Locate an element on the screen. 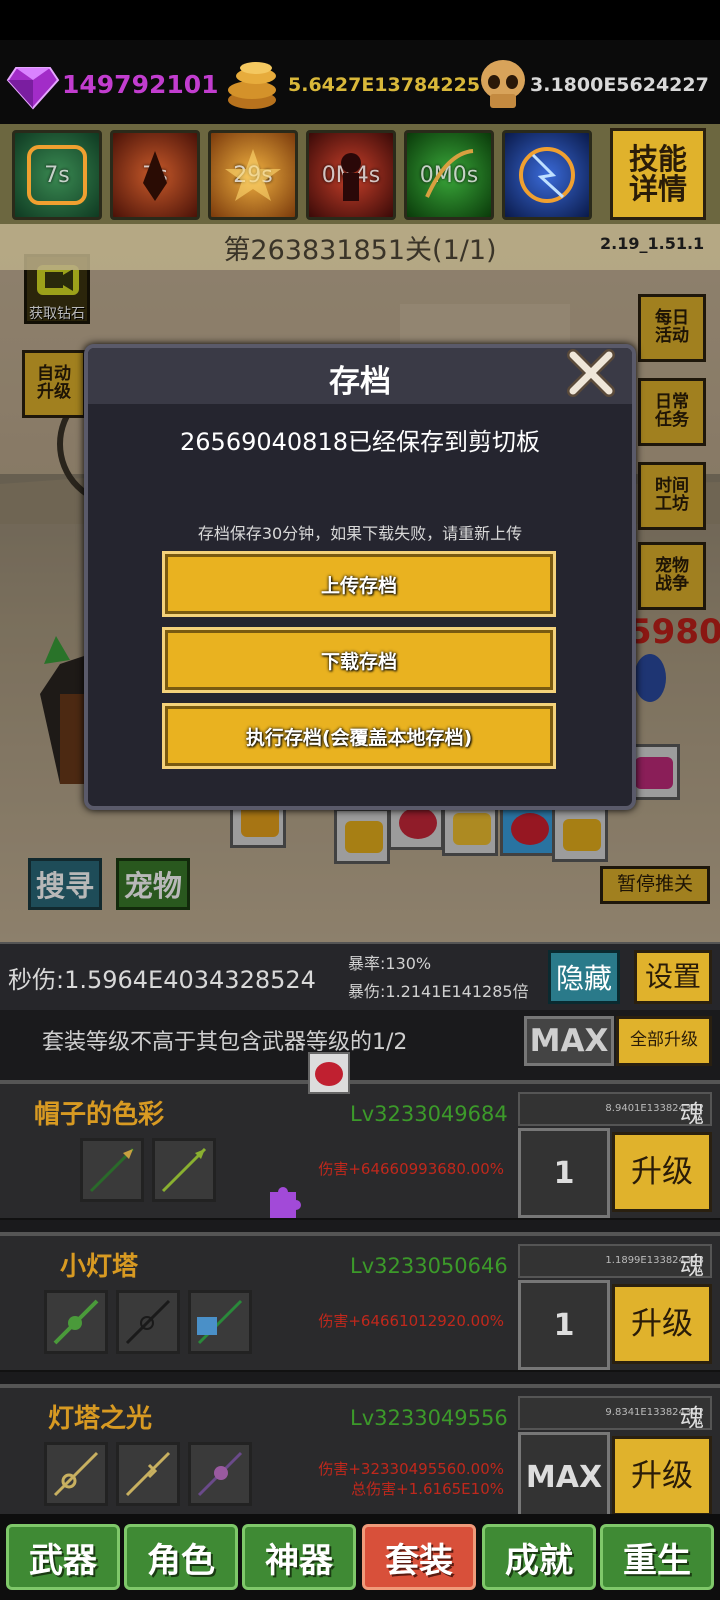  version-label: 2.19_1.51.1 is located at coordinates (652, 243).